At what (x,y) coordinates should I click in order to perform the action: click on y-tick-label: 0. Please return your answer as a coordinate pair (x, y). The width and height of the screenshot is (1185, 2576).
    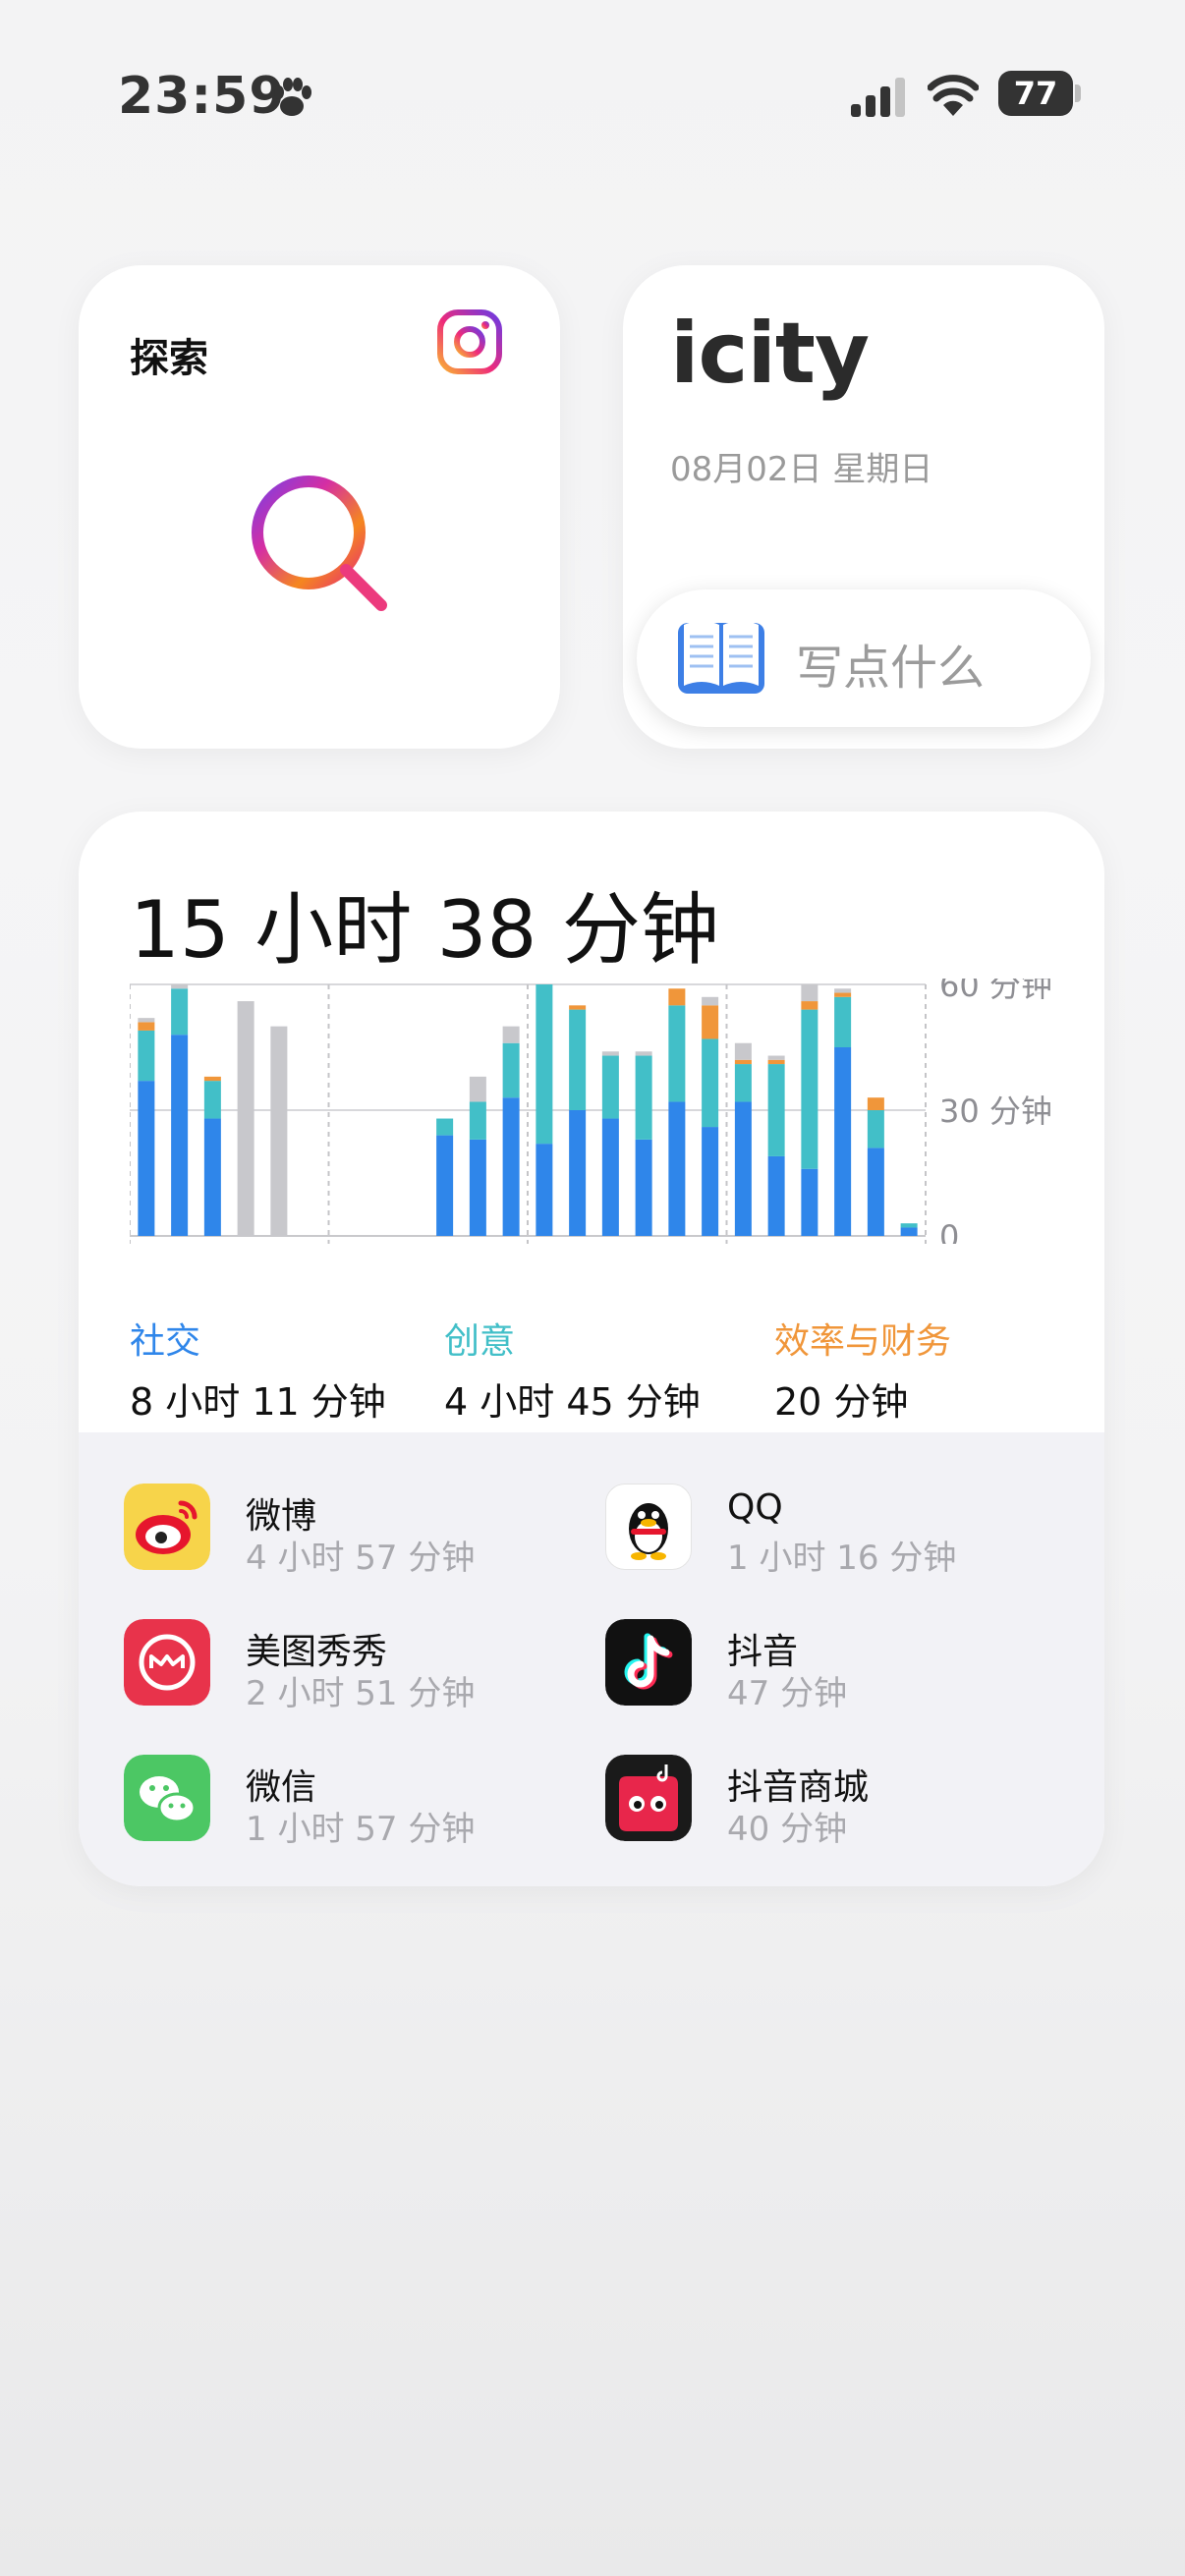
    Looking at the image, I should click on (949, 1231).